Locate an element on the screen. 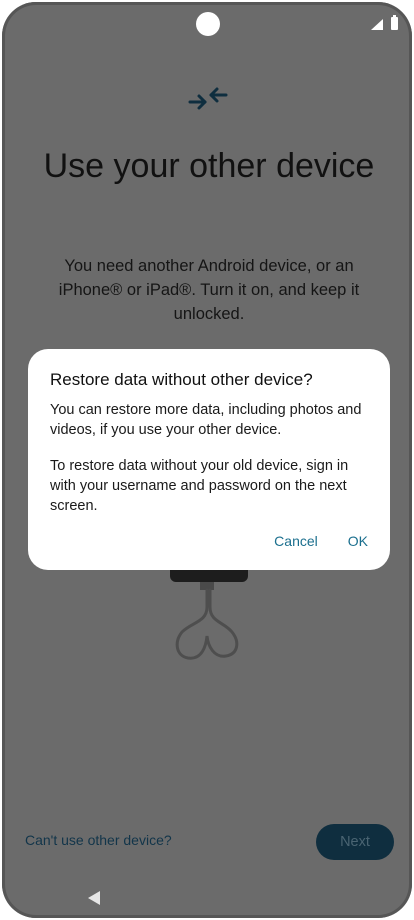  ok-button: OK is located at coordinates (358, 541).